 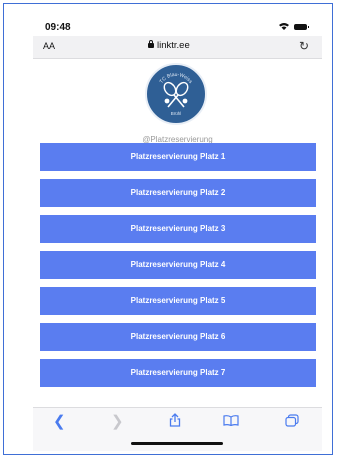 What do you see at coordinates (117, 421) in the screenshot?
I see `chevron-right-icon: ❯` at bounding box center [117, 421].